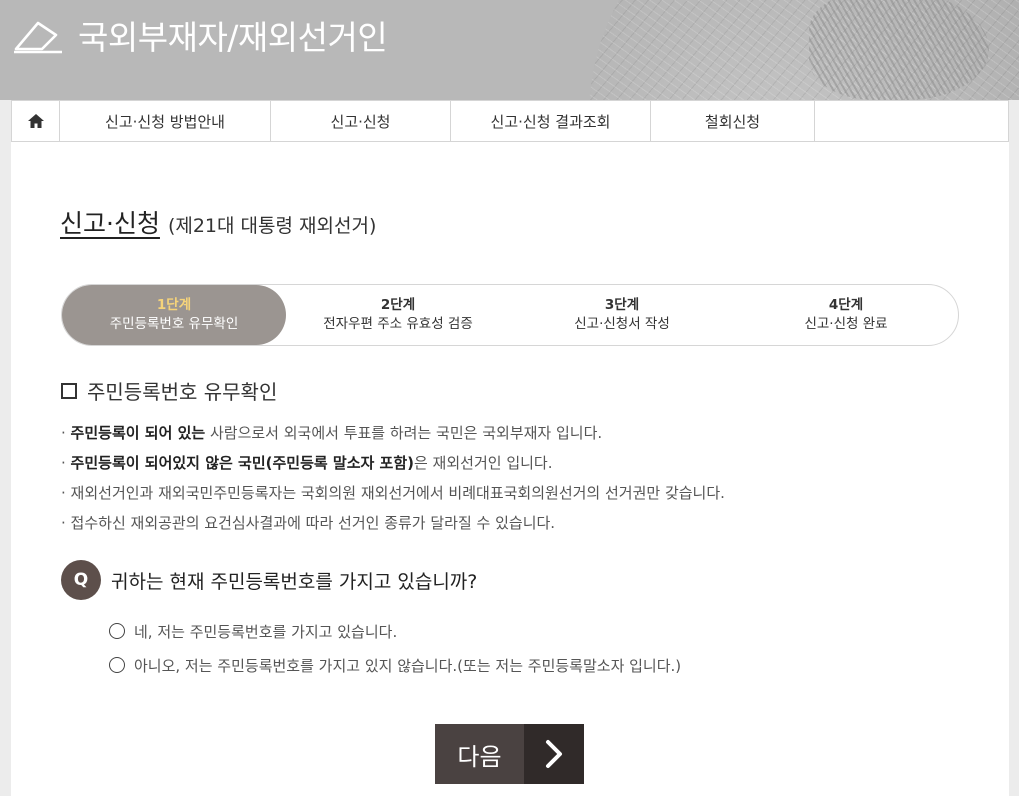 The width and height of the screenshot is (1019, 796). I want to click on globe-land-illustration, so click(899, 50).